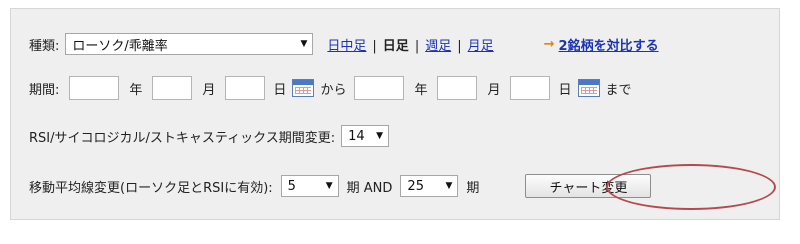  I want to click on end-calendar-icon, so click(588, 88).